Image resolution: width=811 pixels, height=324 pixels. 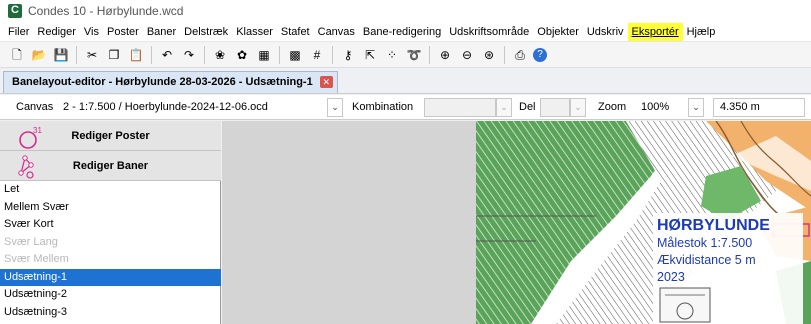 What do you see at coordinates (56, 32) in the screenshot?
I see `menu-item-rediger: Rediger` at bounding box center [56, 32].